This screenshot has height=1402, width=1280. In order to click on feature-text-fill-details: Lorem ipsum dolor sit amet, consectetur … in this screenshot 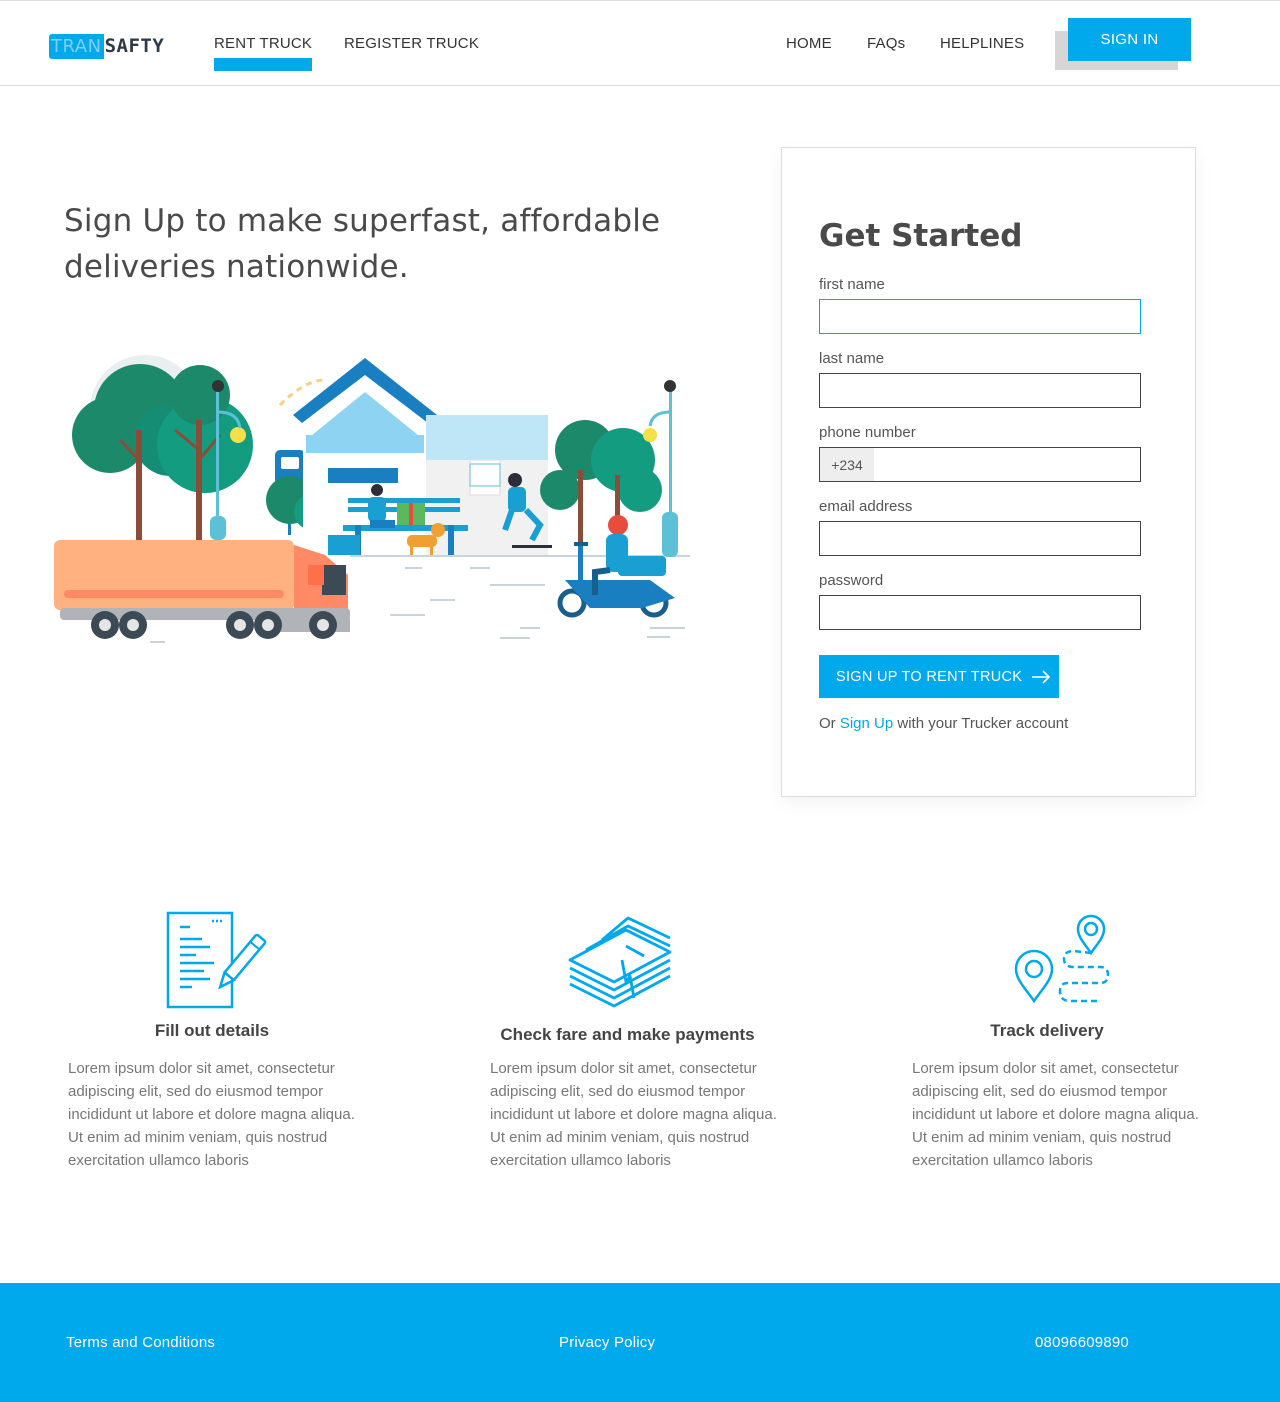, I will do `click(211, 1114)`.